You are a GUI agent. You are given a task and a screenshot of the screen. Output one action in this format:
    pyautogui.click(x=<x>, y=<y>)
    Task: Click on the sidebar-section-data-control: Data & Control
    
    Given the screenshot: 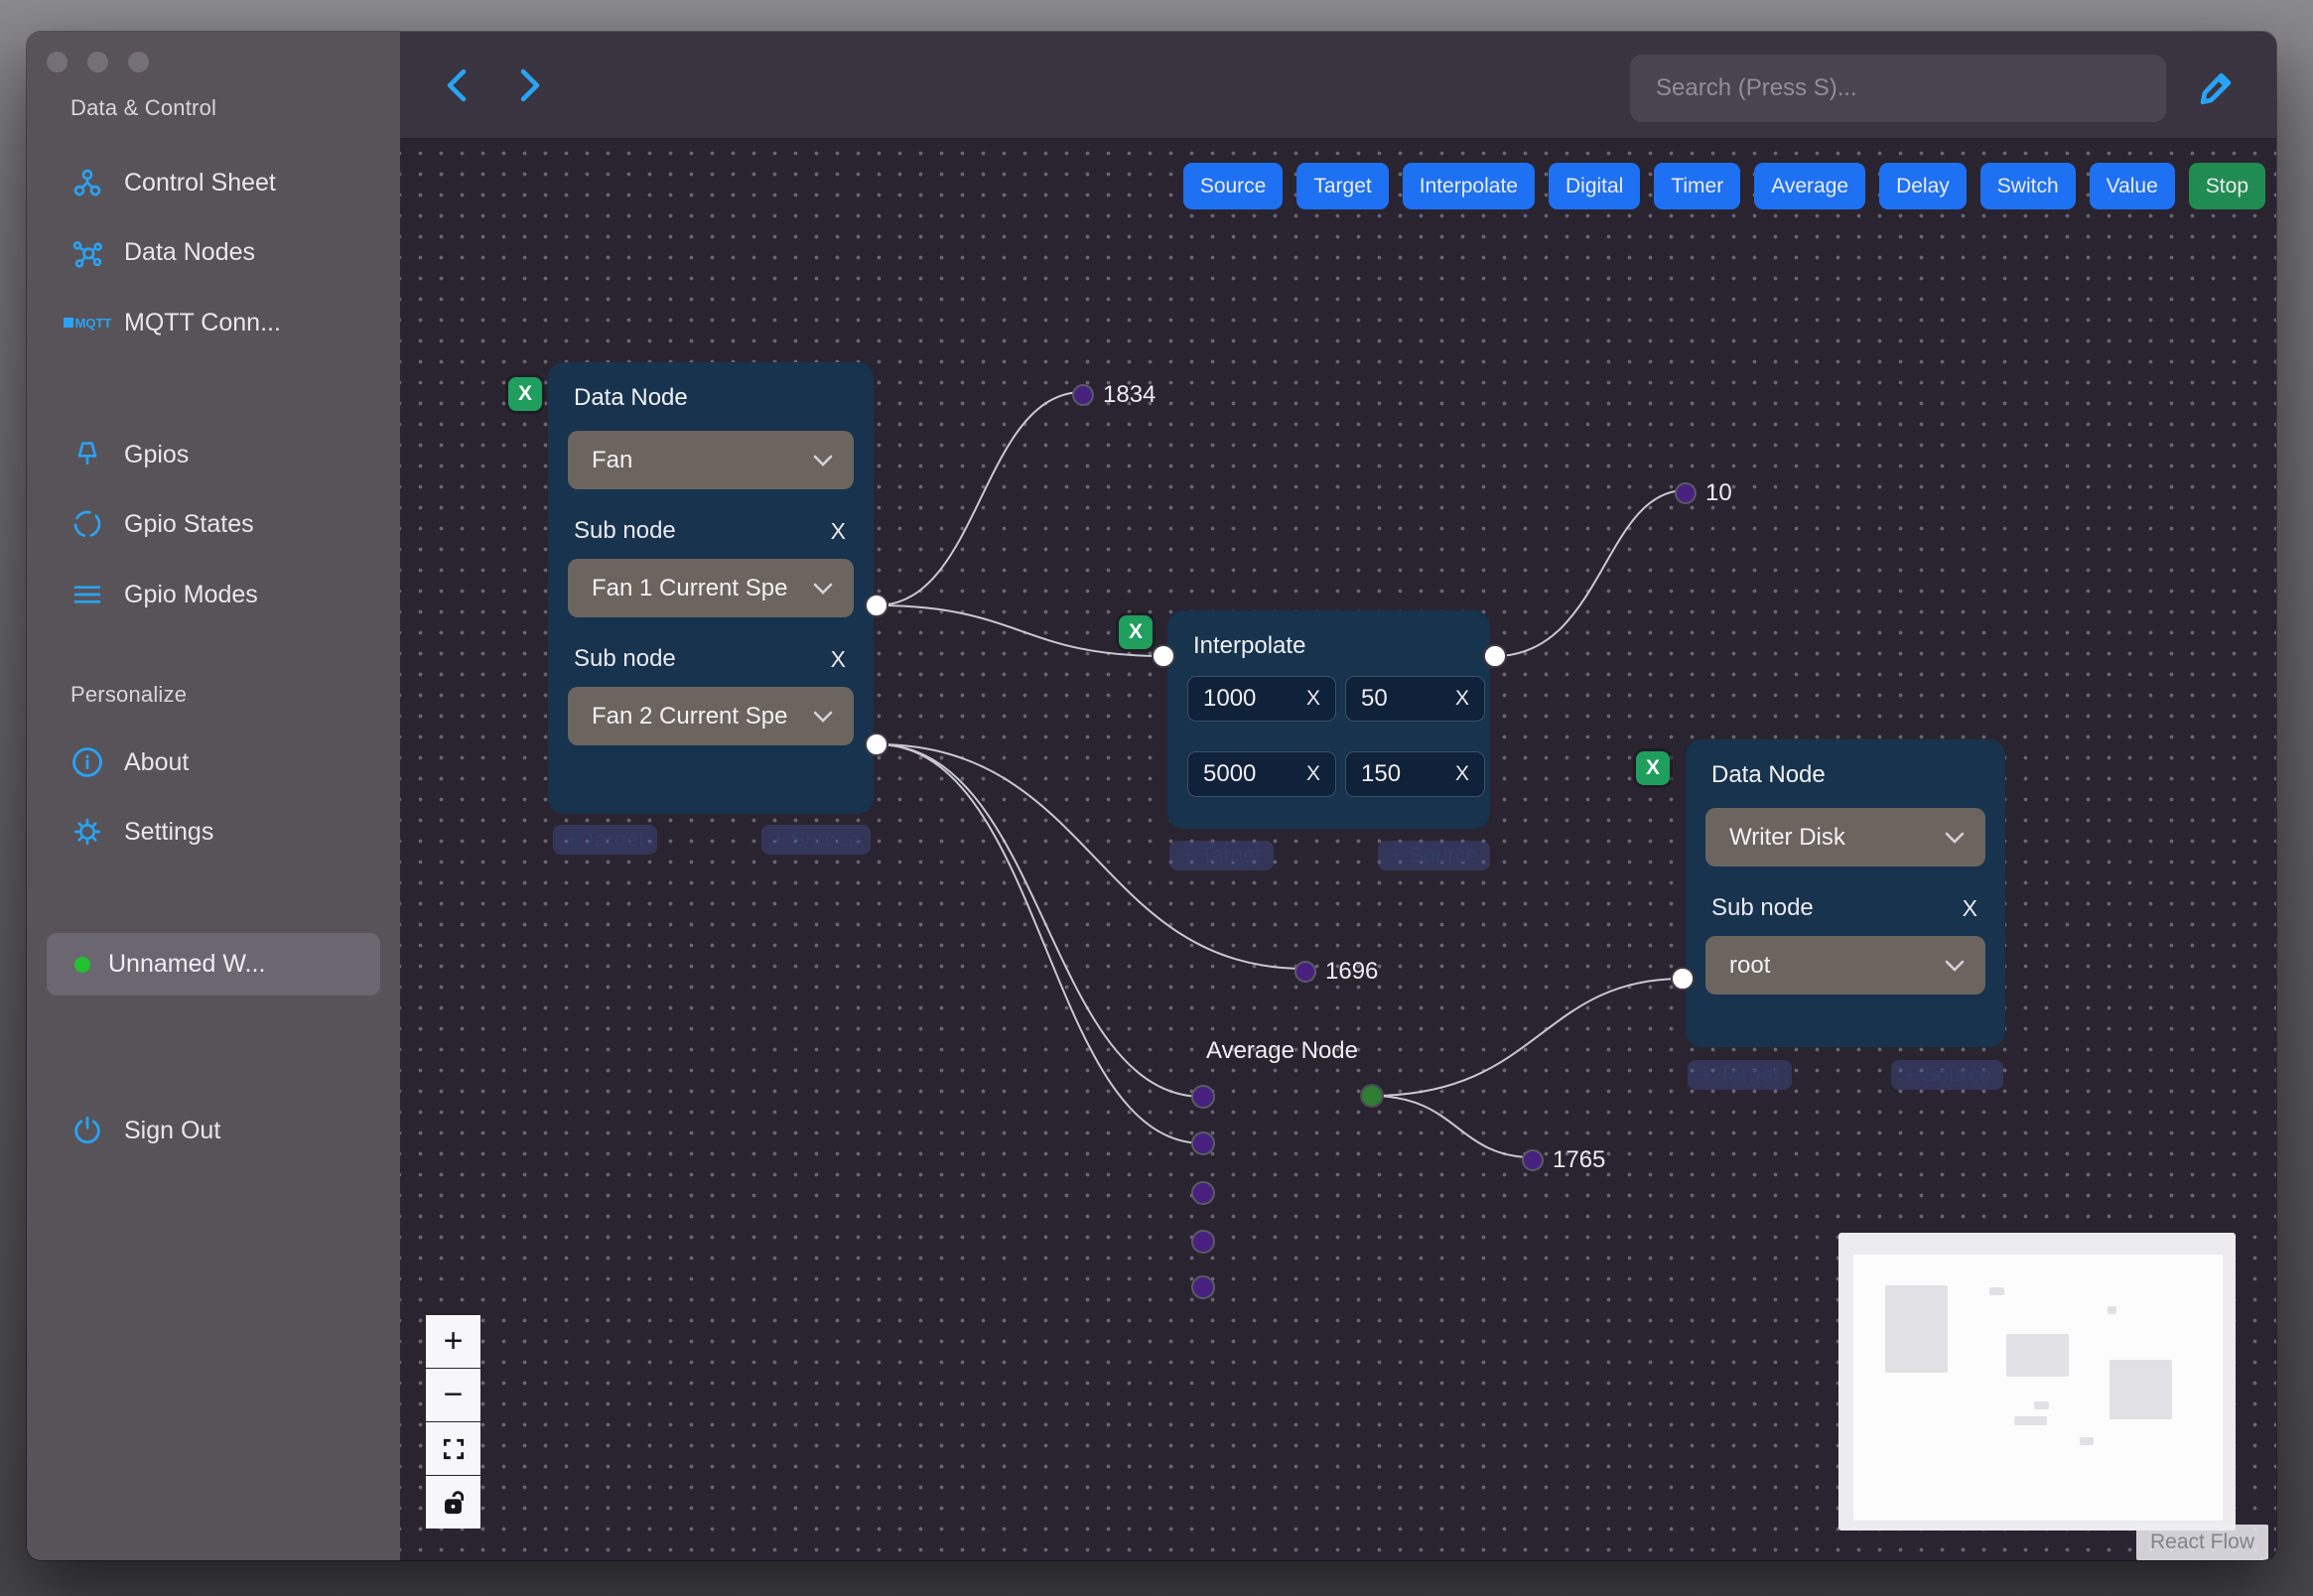 What is the action you would take?
    pyautogui.click(x=143, y=107)
    